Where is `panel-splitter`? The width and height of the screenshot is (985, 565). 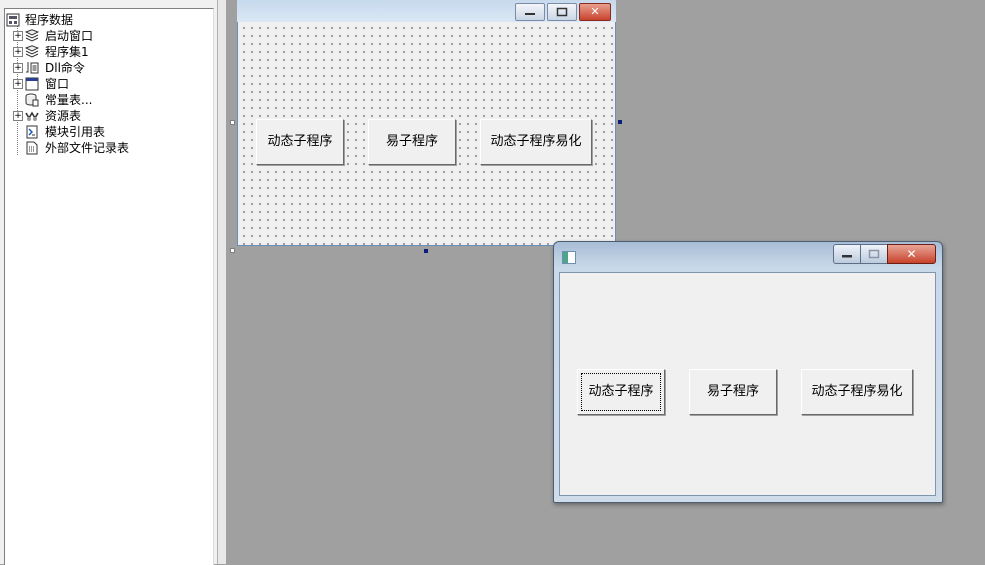 panel-splitter is located at coordinates (221, 282).